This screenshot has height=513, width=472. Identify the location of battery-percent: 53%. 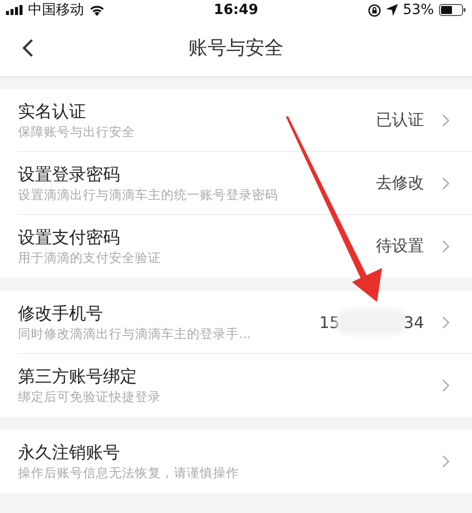
(418, 10).